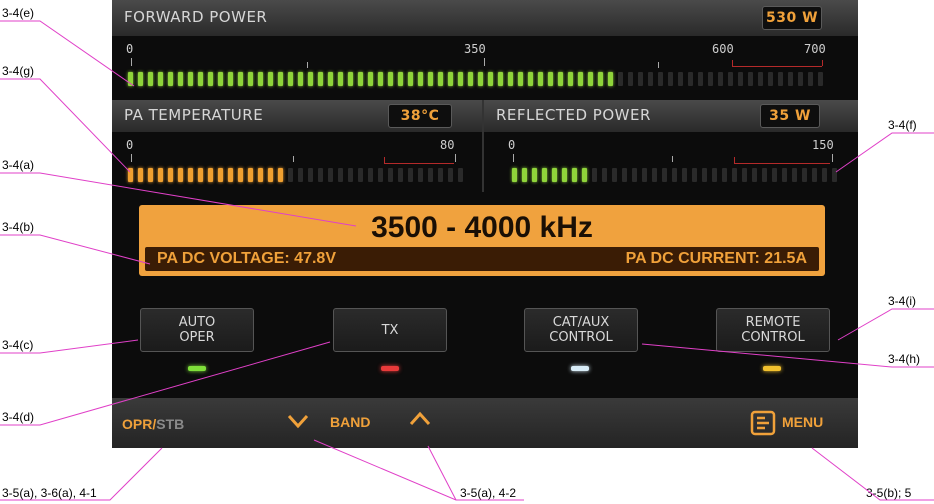 This screenshot has width=934, height=504. What do you see at coordinates (581, 337) in the screenshot?
I see `cat-aux-label-2: CONTROL` at bounding box center [581, 337].